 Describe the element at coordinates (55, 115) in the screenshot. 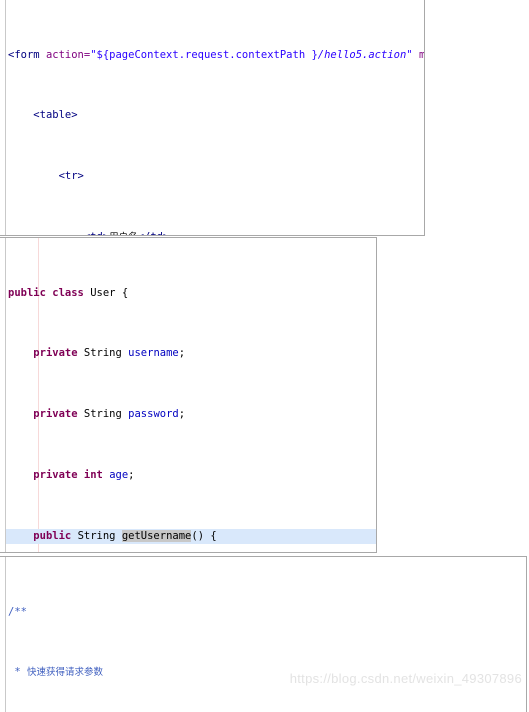

I see `tag-table-open: <table>` at that location.